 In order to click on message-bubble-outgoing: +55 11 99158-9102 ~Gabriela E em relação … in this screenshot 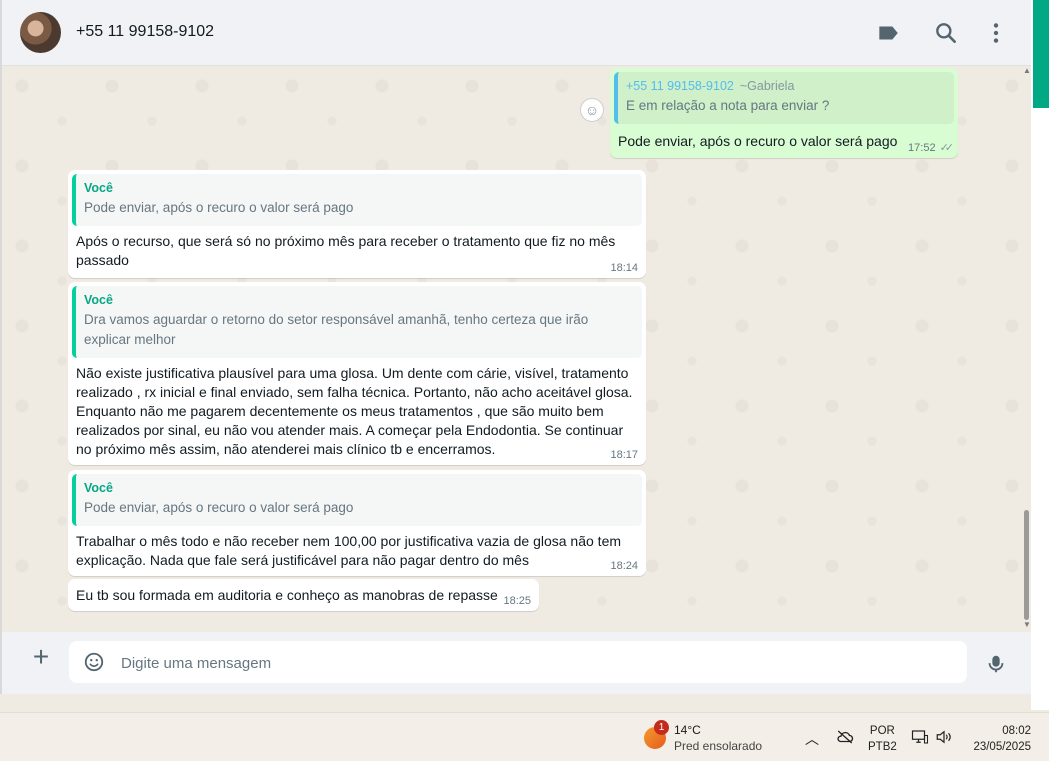, I will do `click(784, 113)`.